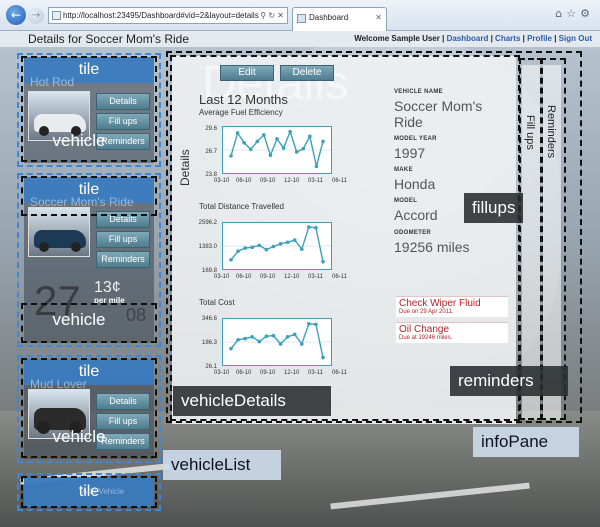 The height and width of the screenshot is (527, 600). What do you see at coordinates (587, 13) in the screenshot?
I see `gear-icon: ⚙` at bounding box center [587, 13].